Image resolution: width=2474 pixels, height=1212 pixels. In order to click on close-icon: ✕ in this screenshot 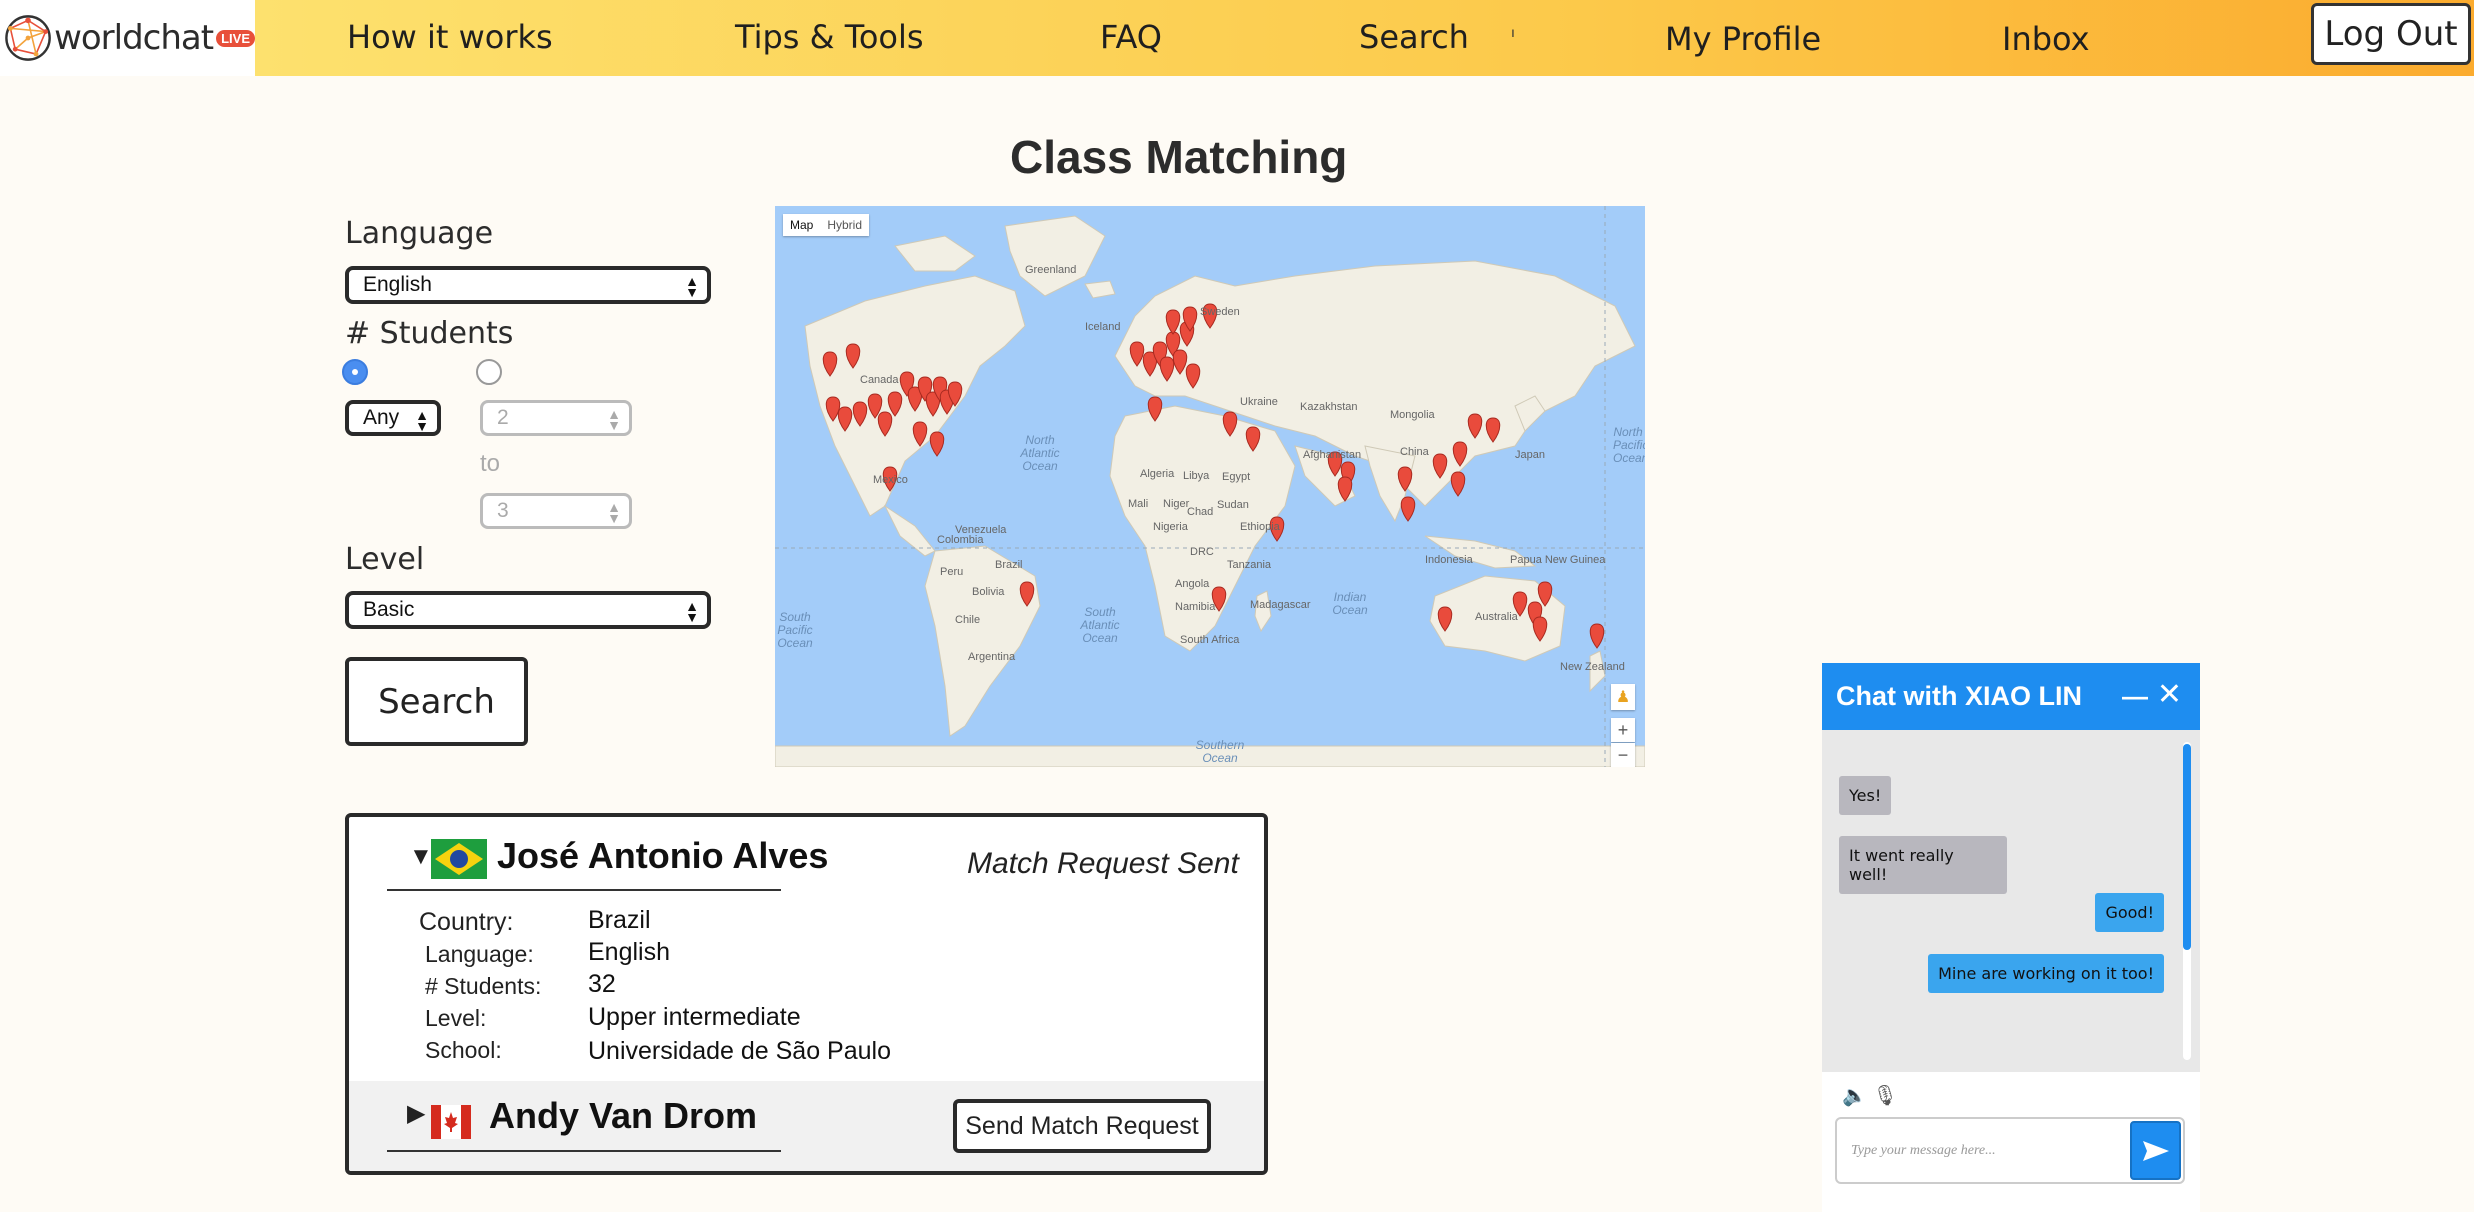, I will do `click(2169, 694)`.